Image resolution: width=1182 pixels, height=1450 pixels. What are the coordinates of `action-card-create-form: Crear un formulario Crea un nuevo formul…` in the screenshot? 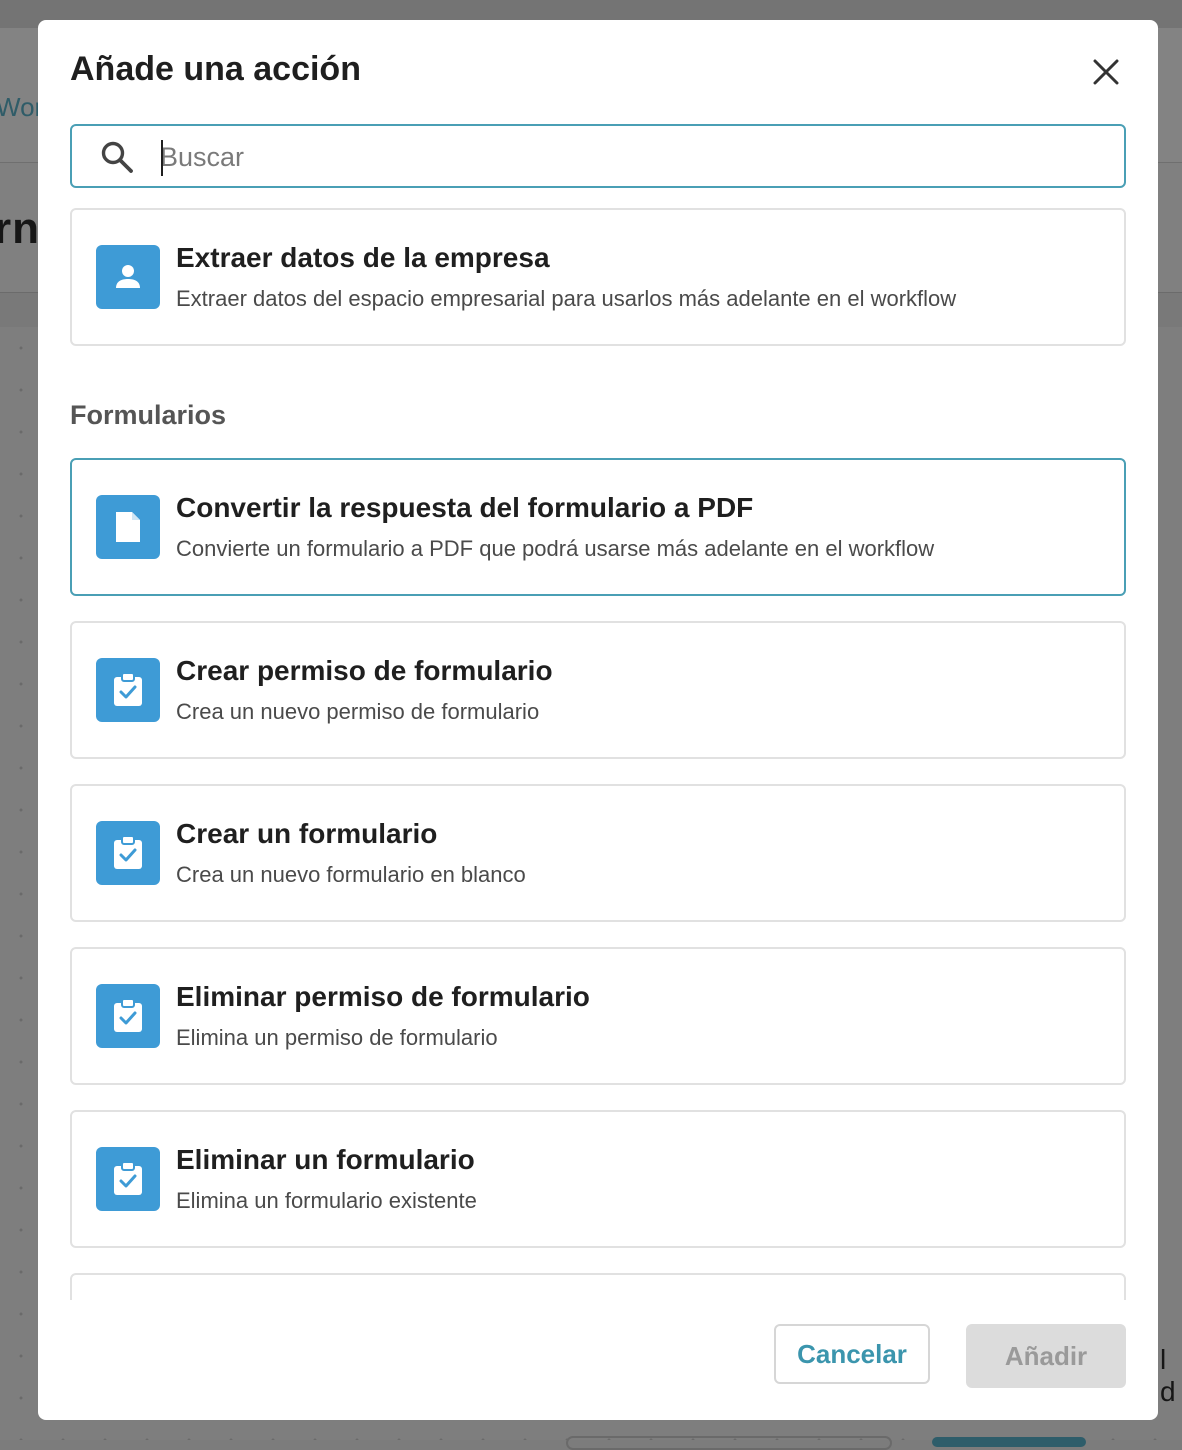 It's located at (598, 853).